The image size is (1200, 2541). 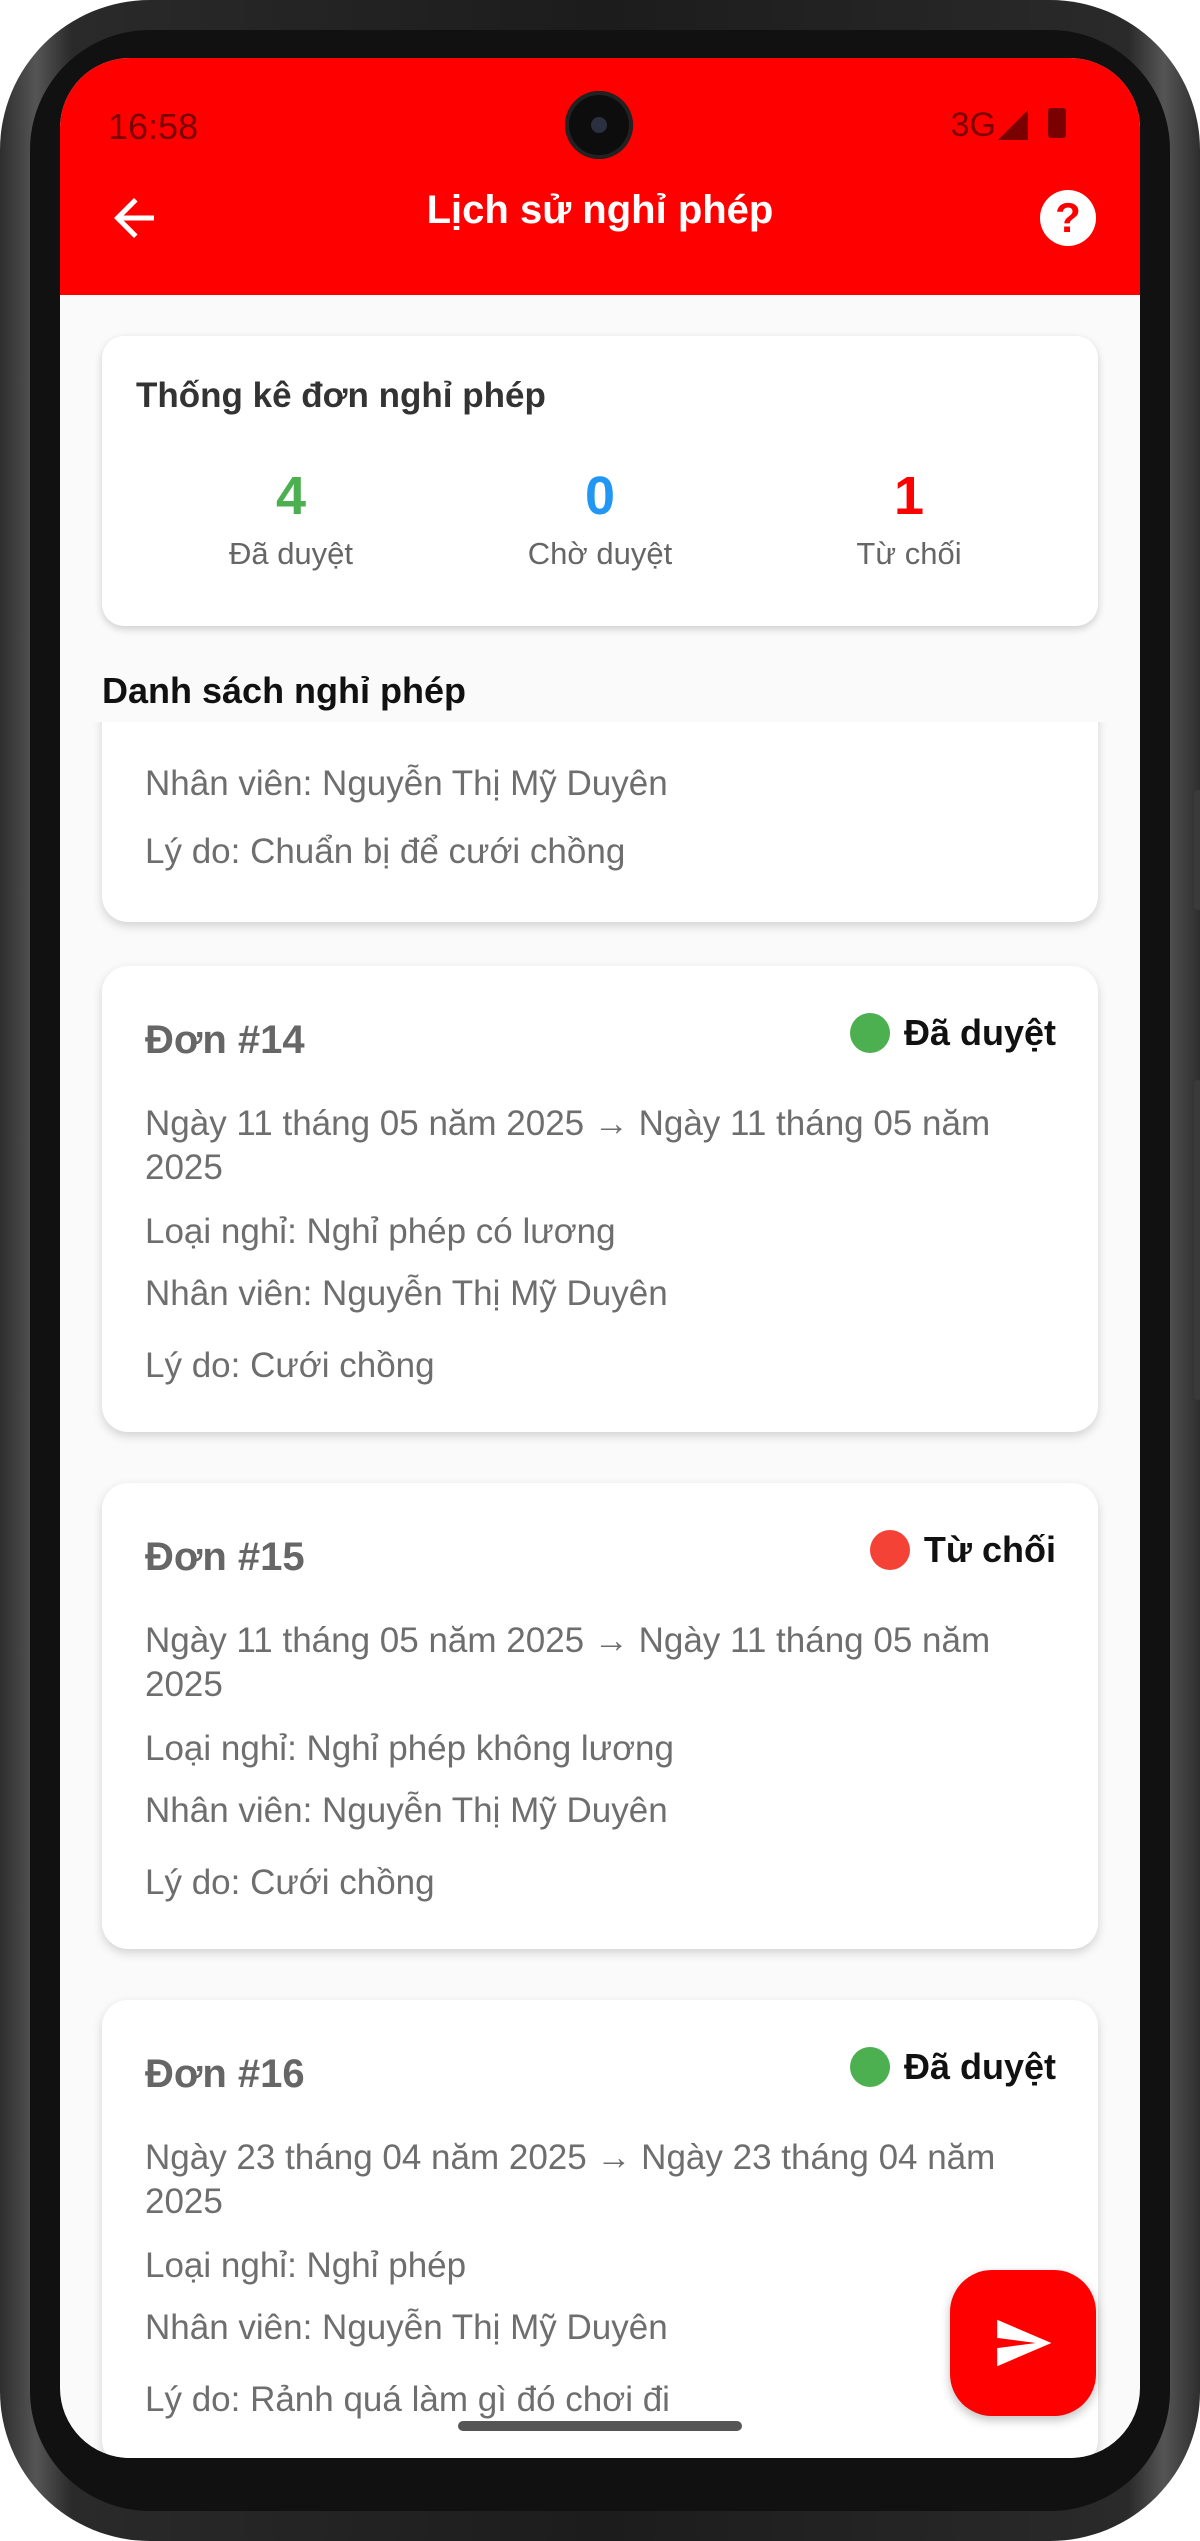 What do you see at coordinates (225, 1040) in the screenshot?
I see `card-id: Đơn #14` at bounding box center [225, 1040].